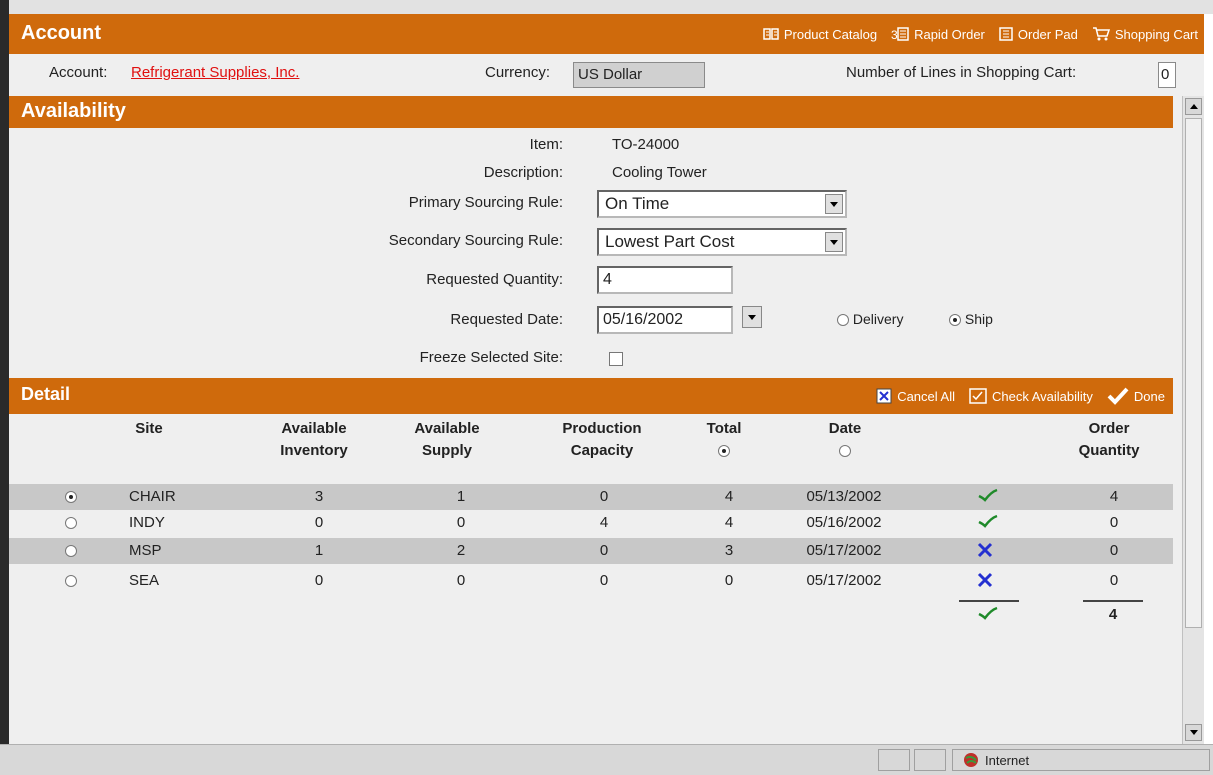 This screenshot has height=775, width=1213. I want to click on cancel-icon, so click(884, 396).